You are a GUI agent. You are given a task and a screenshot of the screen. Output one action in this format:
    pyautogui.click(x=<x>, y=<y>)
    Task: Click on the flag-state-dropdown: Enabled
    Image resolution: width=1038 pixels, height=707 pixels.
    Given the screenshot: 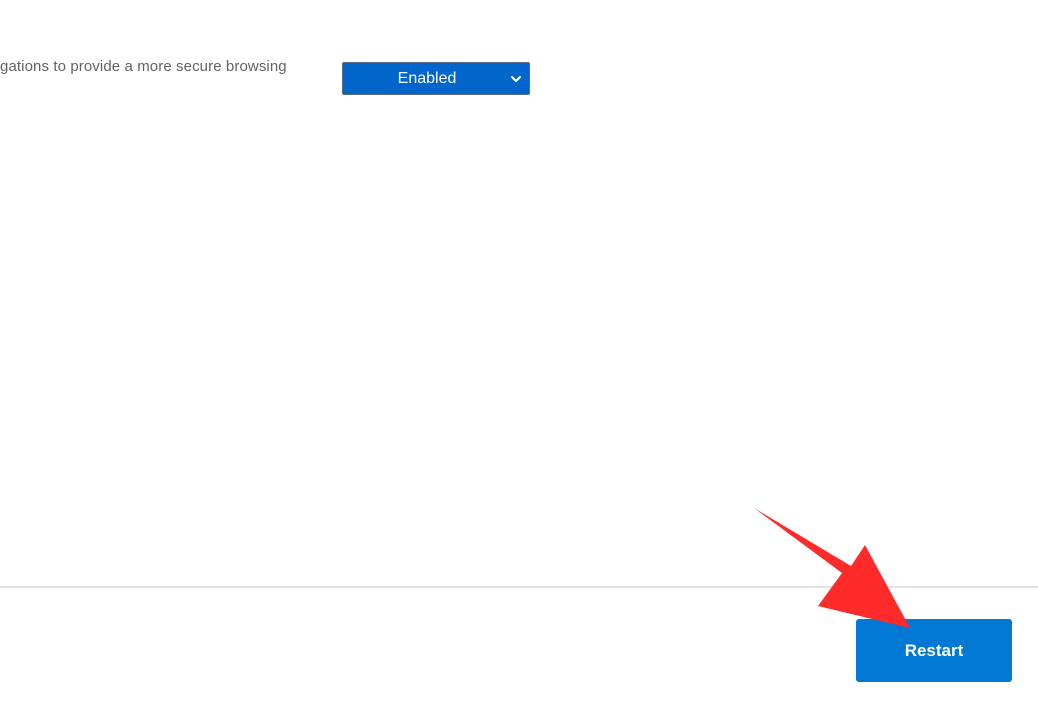 What is the action you would take?
    pyautogui.click(x=436, y=78)
    